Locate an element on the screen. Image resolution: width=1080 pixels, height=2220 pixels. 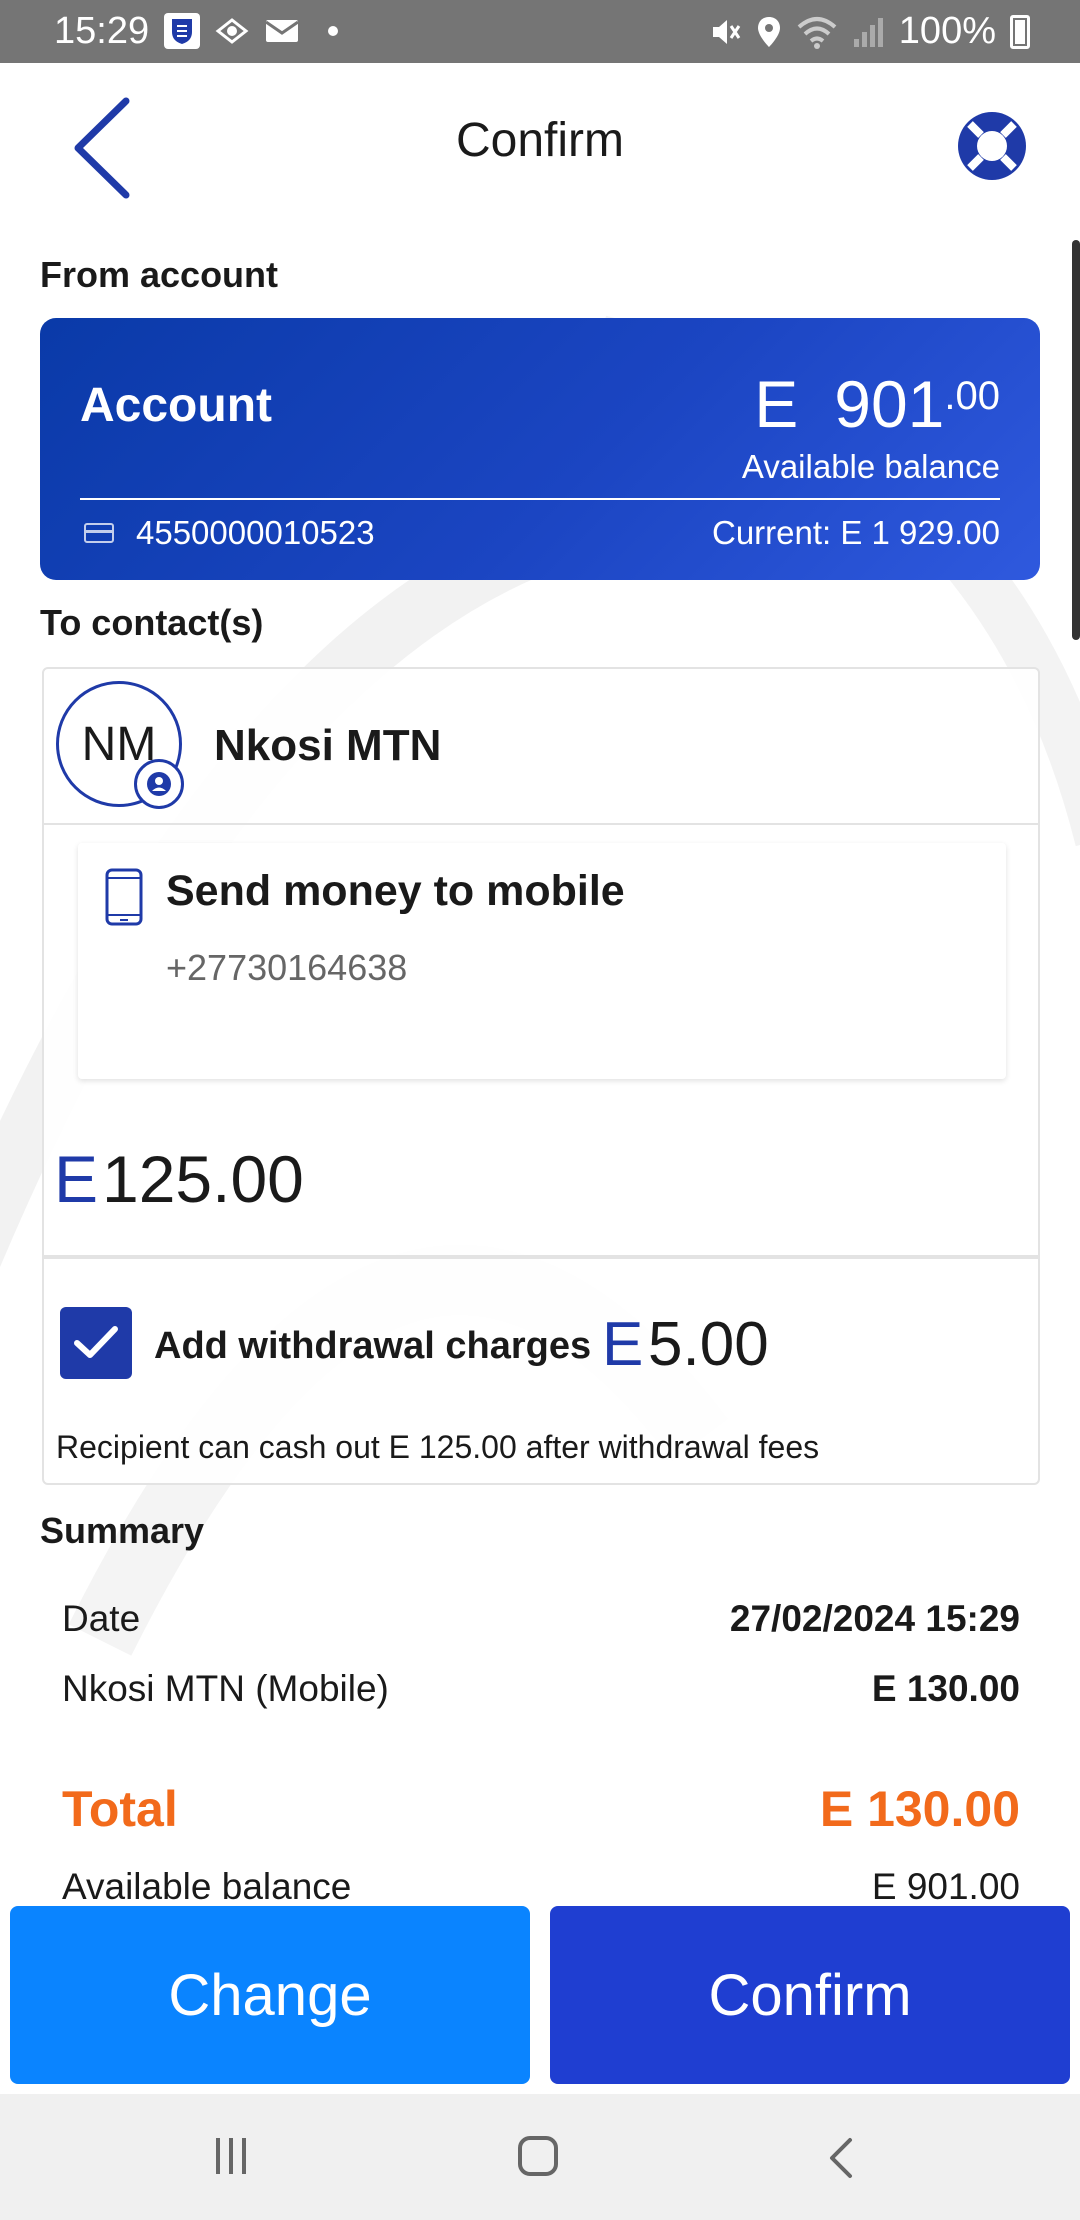
card-divider is located at coordinates (540, 499).